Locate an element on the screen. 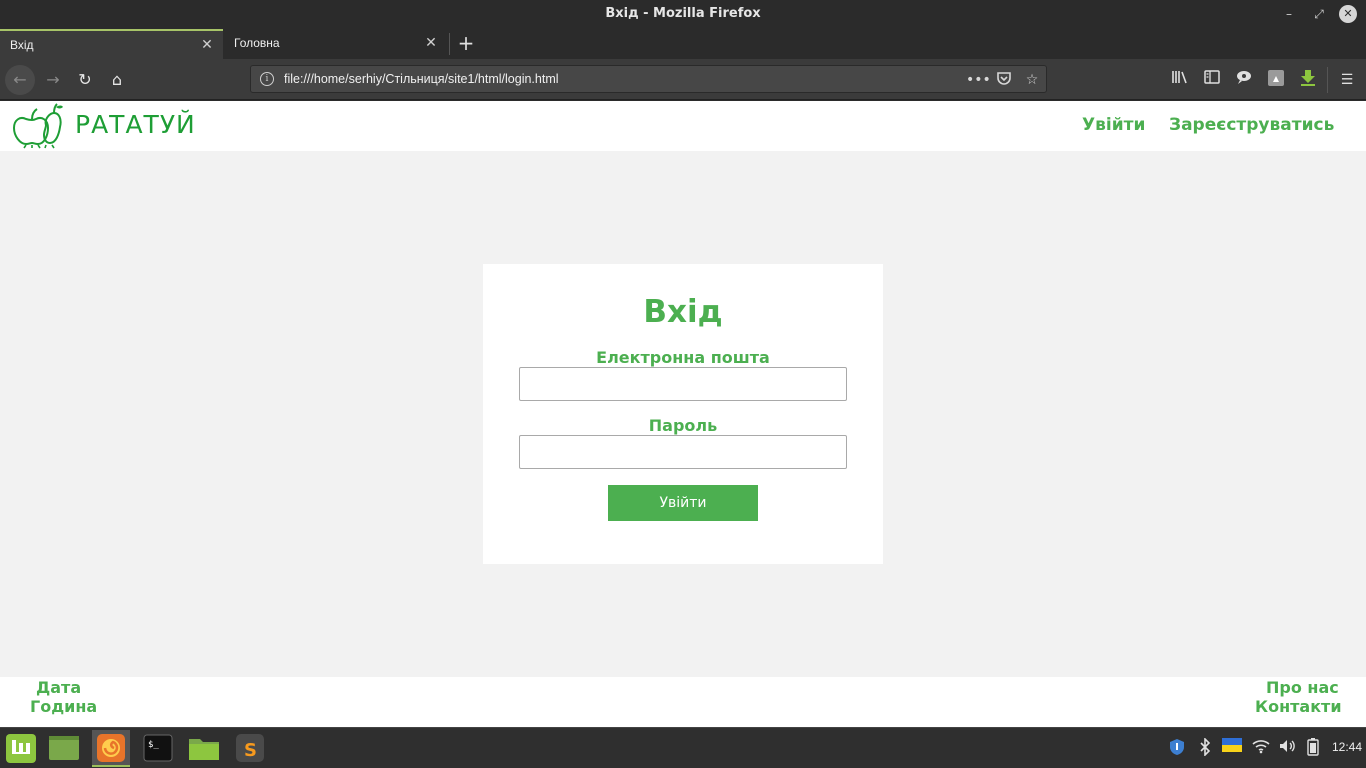  new-tab-icon: + is located at coordinates (466, 43).